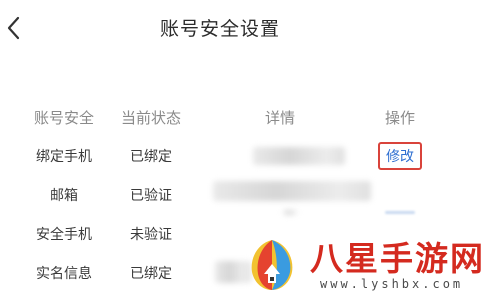  What do you see at coordinates (279, 117) in the screenshot?
I see `column-header-detail: 详情` at bounding box center [279, 117].